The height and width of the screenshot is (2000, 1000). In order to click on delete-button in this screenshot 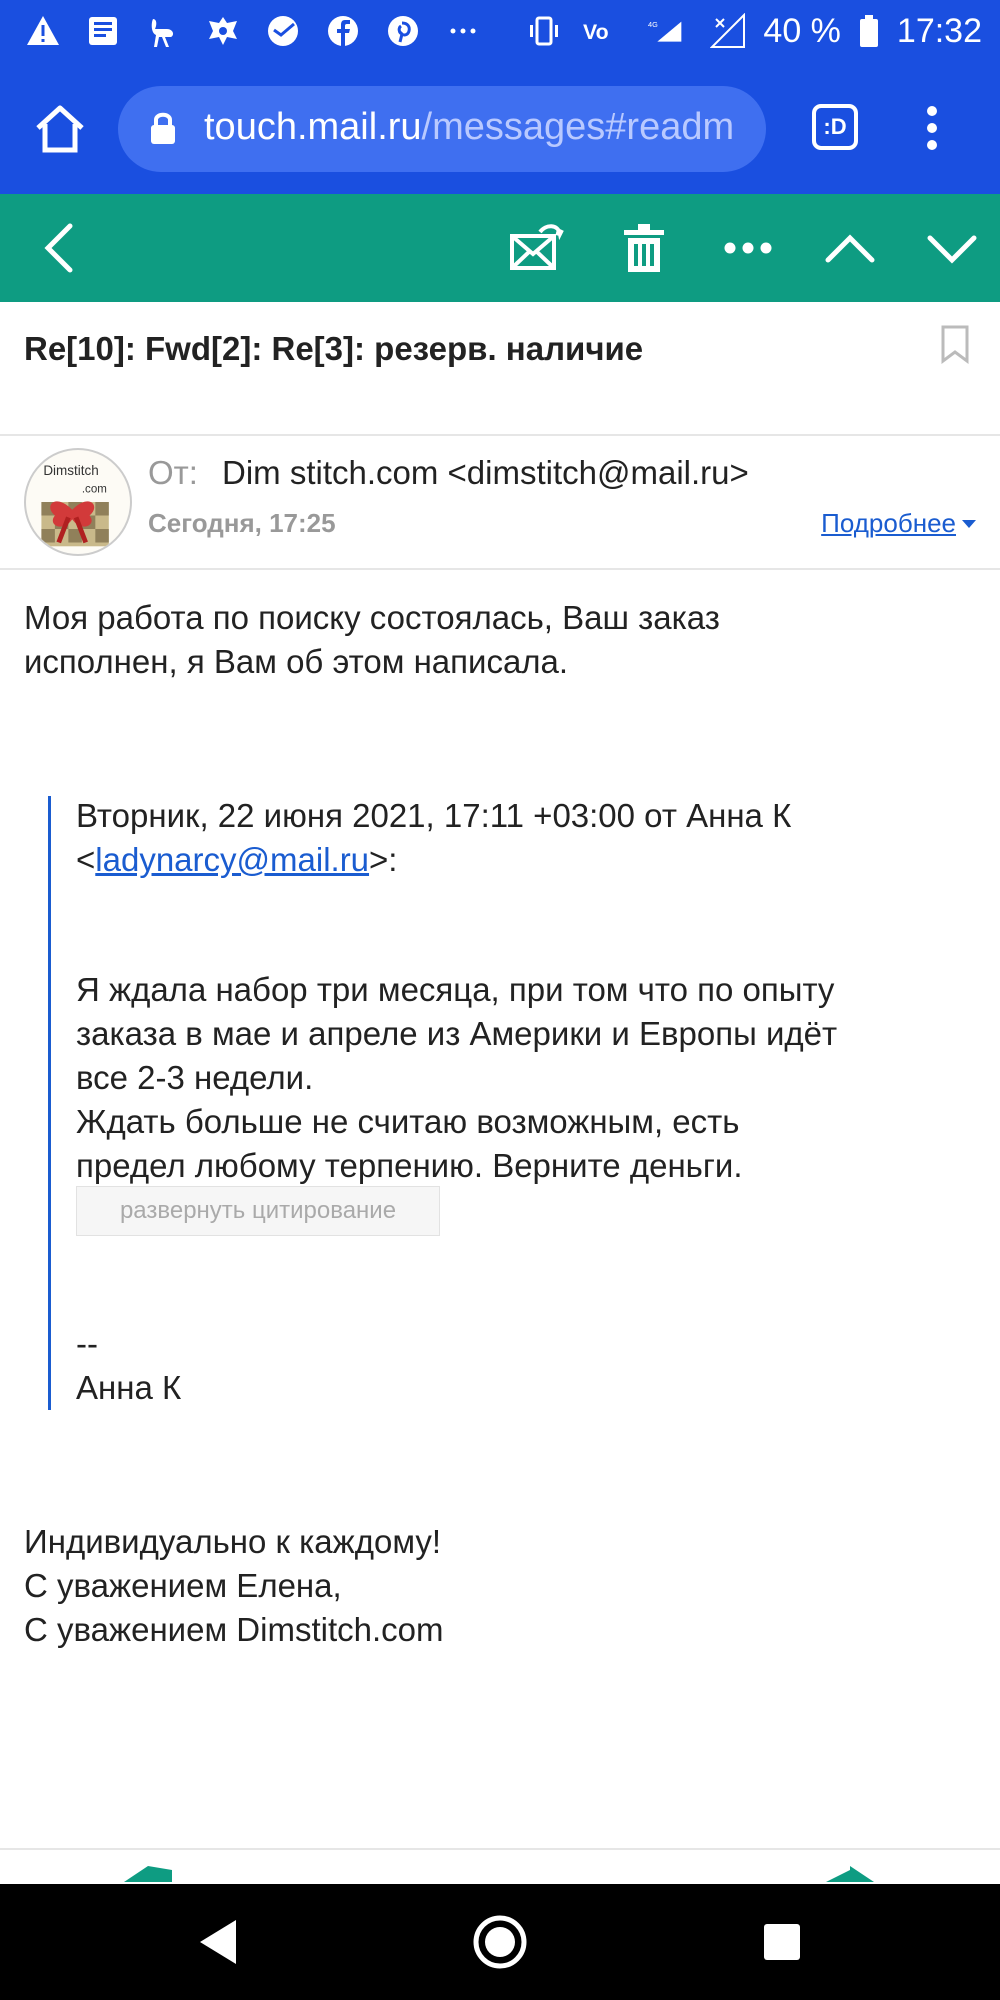, I will do `click(644, 248)`.